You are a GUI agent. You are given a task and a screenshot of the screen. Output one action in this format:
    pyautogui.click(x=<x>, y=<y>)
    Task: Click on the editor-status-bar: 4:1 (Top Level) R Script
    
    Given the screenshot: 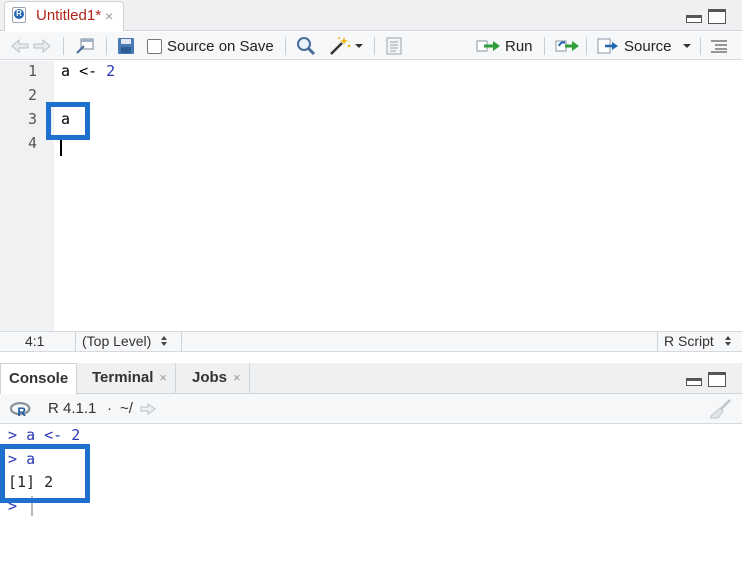 What is the action you would take?
    pyautogui.click(x=371, y=341)
    